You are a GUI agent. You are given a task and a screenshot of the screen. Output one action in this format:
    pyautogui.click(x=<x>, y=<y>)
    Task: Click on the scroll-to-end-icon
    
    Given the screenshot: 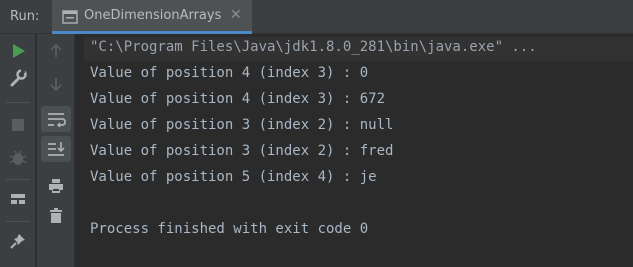 What is the action you would take?
    pyautogui.click(x=56, y=149)
    